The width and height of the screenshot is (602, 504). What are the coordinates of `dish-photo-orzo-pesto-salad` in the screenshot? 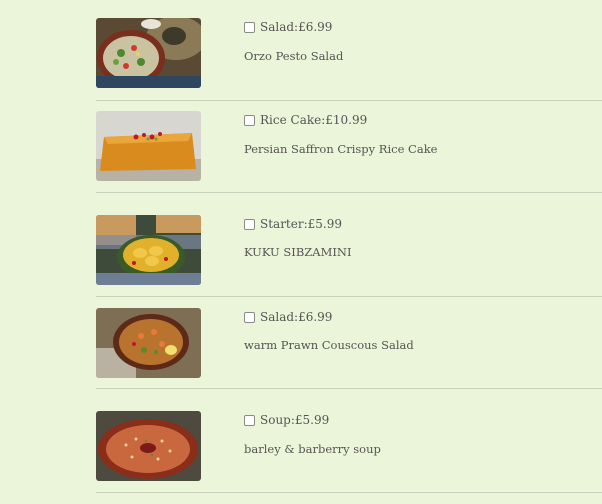 It's located at (148, 53).